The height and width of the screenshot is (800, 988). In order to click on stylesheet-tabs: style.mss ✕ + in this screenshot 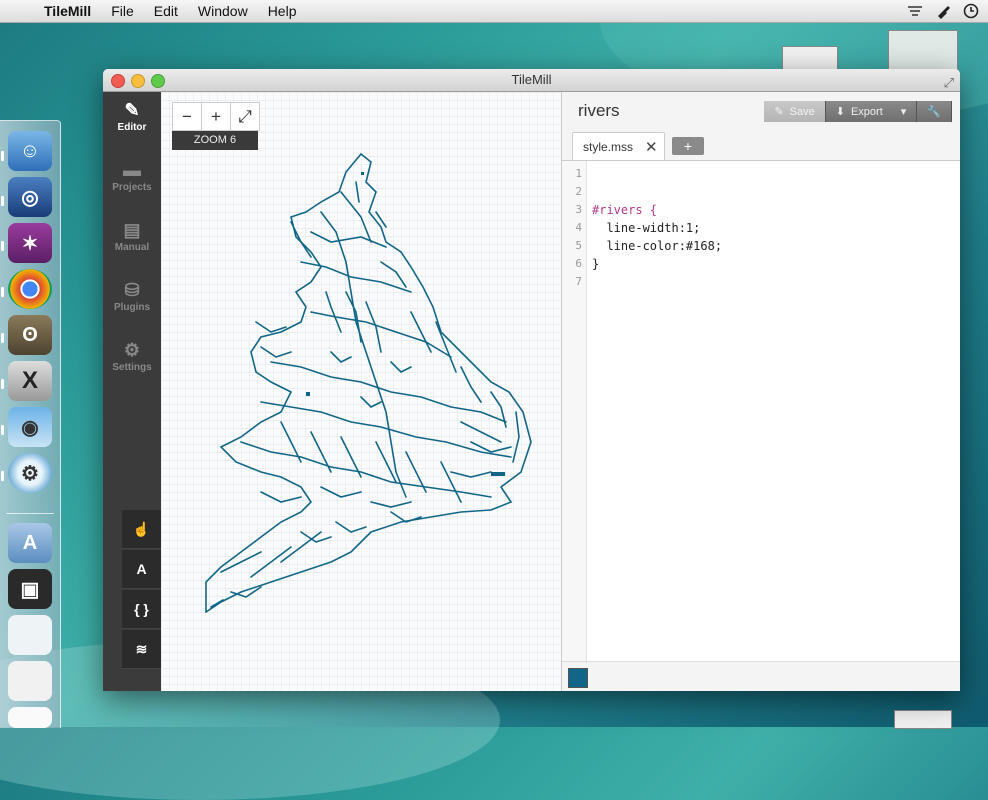, I will do `click(761, 145)`.